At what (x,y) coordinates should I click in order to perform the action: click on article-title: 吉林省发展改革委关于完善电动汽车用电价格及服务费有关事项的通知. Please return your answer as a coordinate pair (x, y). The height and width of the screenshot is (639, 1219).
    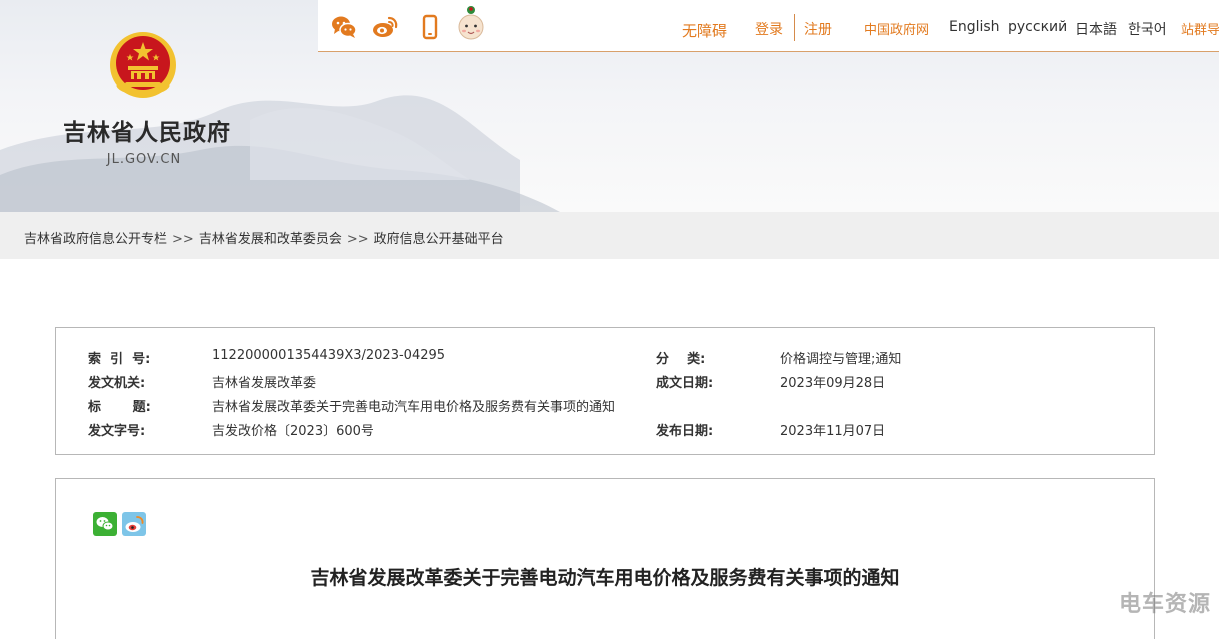
    Looking at the image, I should click on (605, 578).